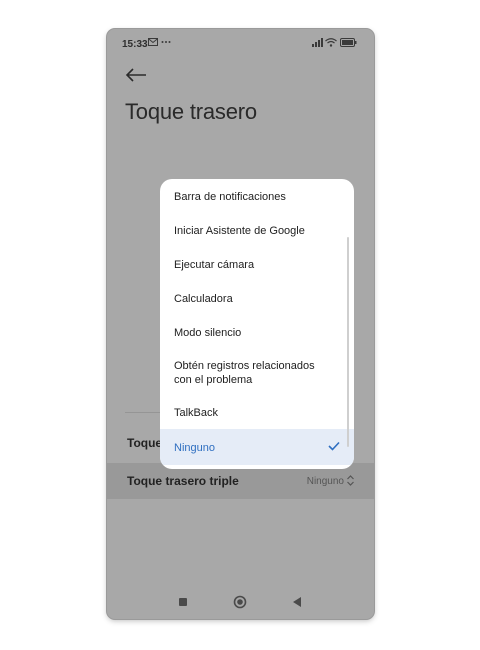 The width and height of the screenshot is (480, 650). I want to click on option-ninguno: Ninguno, so click(257, 447).